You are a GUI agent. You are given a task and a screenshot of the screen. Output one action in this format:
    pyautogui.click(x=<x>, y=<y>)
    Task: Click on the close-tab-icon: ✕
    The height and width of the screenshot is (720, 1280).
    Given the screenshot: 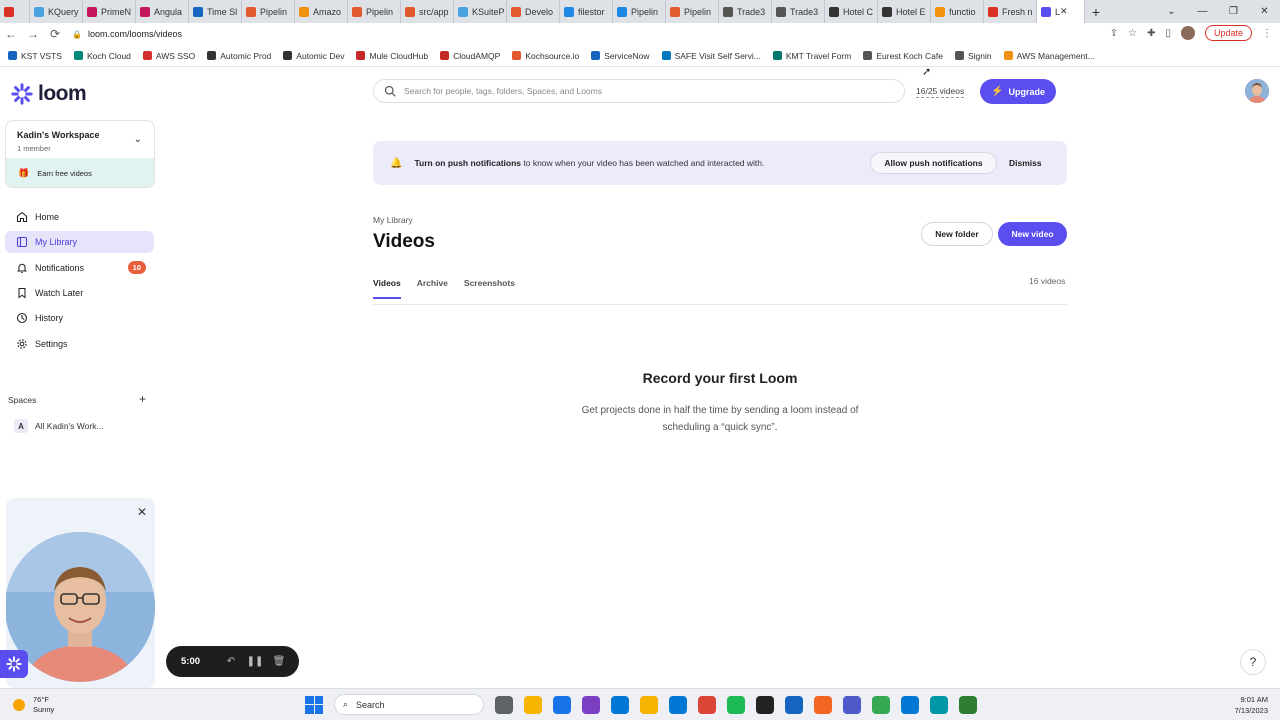 What is the action you would take?
    pyautogui.click(x=1064, y=11)
    